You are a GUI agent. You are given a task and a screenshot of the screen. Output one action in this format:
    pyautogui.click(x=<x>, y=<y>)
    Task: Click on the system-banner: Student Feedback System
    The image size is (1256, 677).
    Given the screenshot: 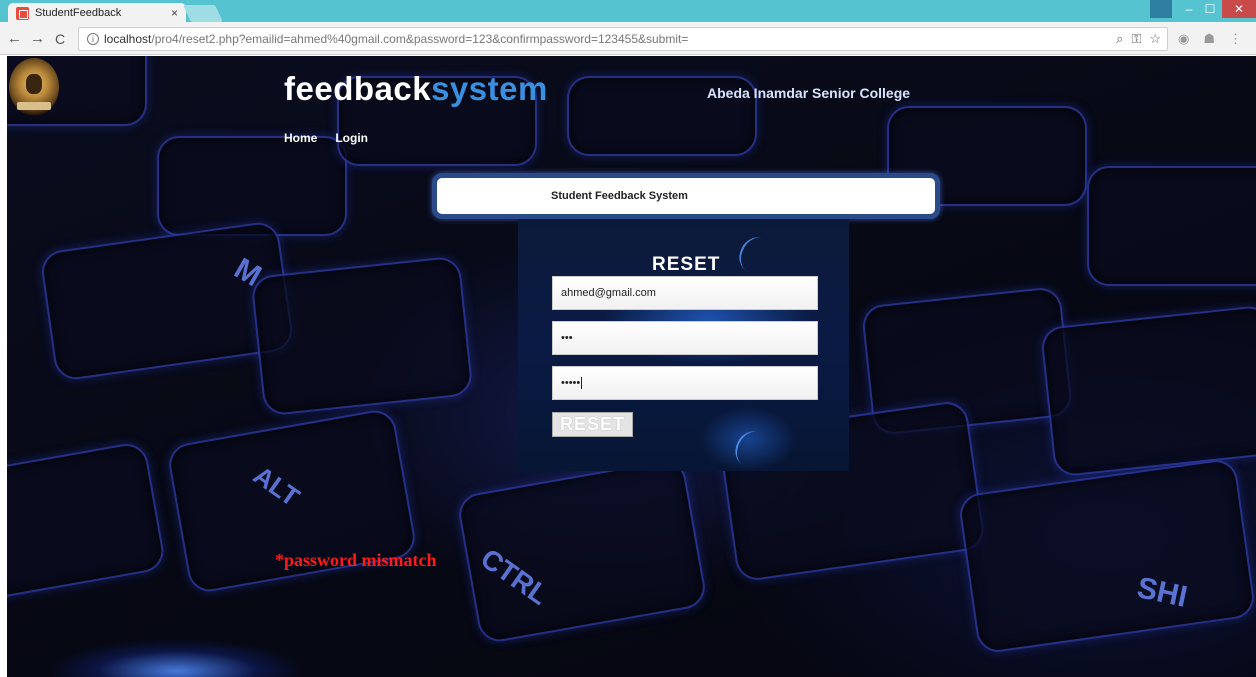 What is the action you would take?
    pyautogui.click(x=686, y=196)
    